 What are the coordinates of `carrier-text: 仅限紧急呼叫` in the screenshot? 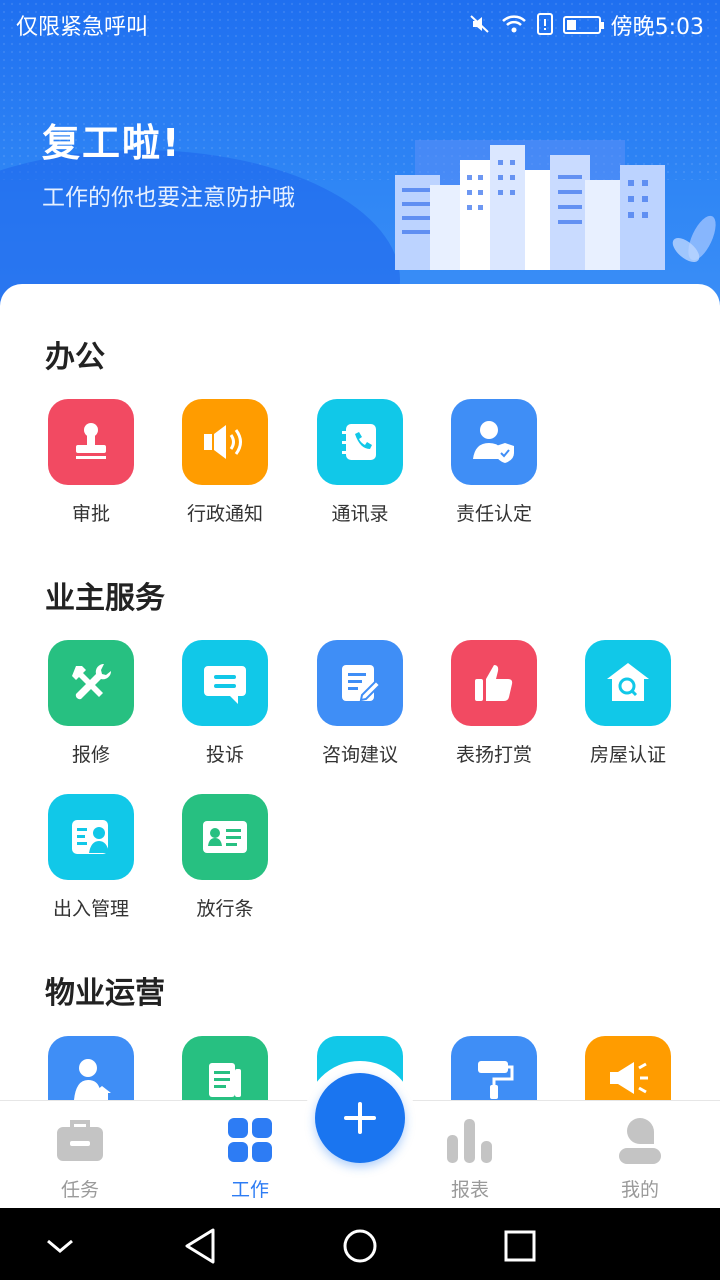 It's located at (82, 27).